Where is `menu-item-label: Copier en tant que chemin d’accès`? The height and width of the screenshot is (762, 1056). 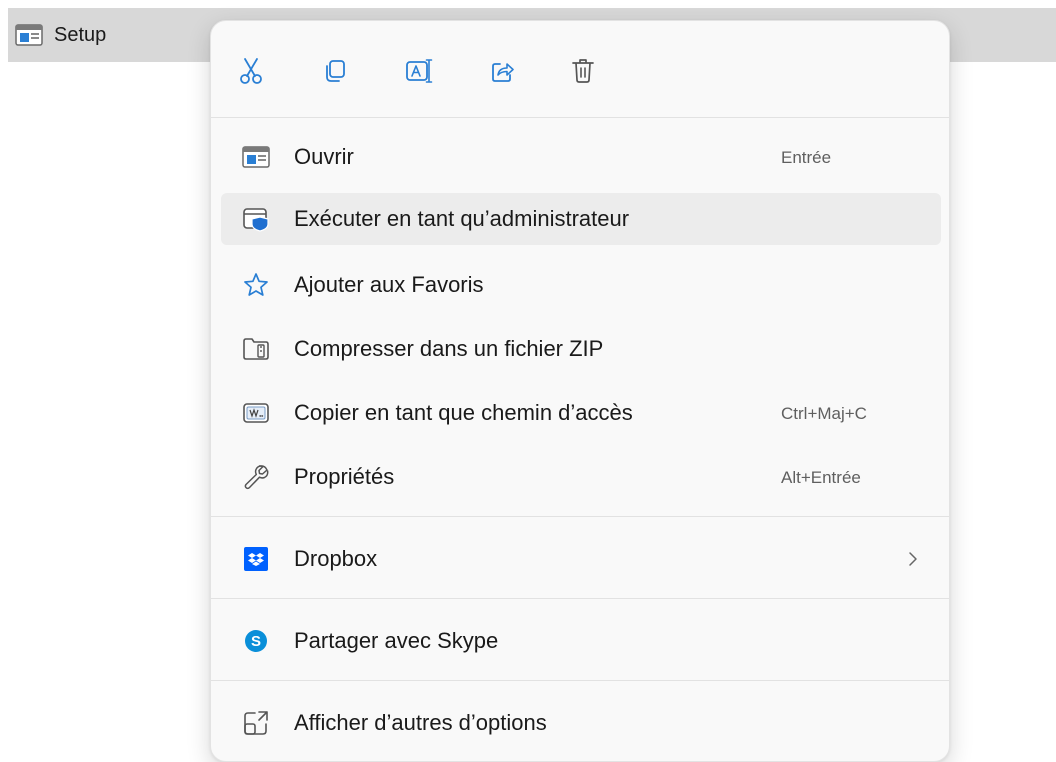
menu-item-label: Copier en tant que chemin d’accès is located at coordinates (463, 412).